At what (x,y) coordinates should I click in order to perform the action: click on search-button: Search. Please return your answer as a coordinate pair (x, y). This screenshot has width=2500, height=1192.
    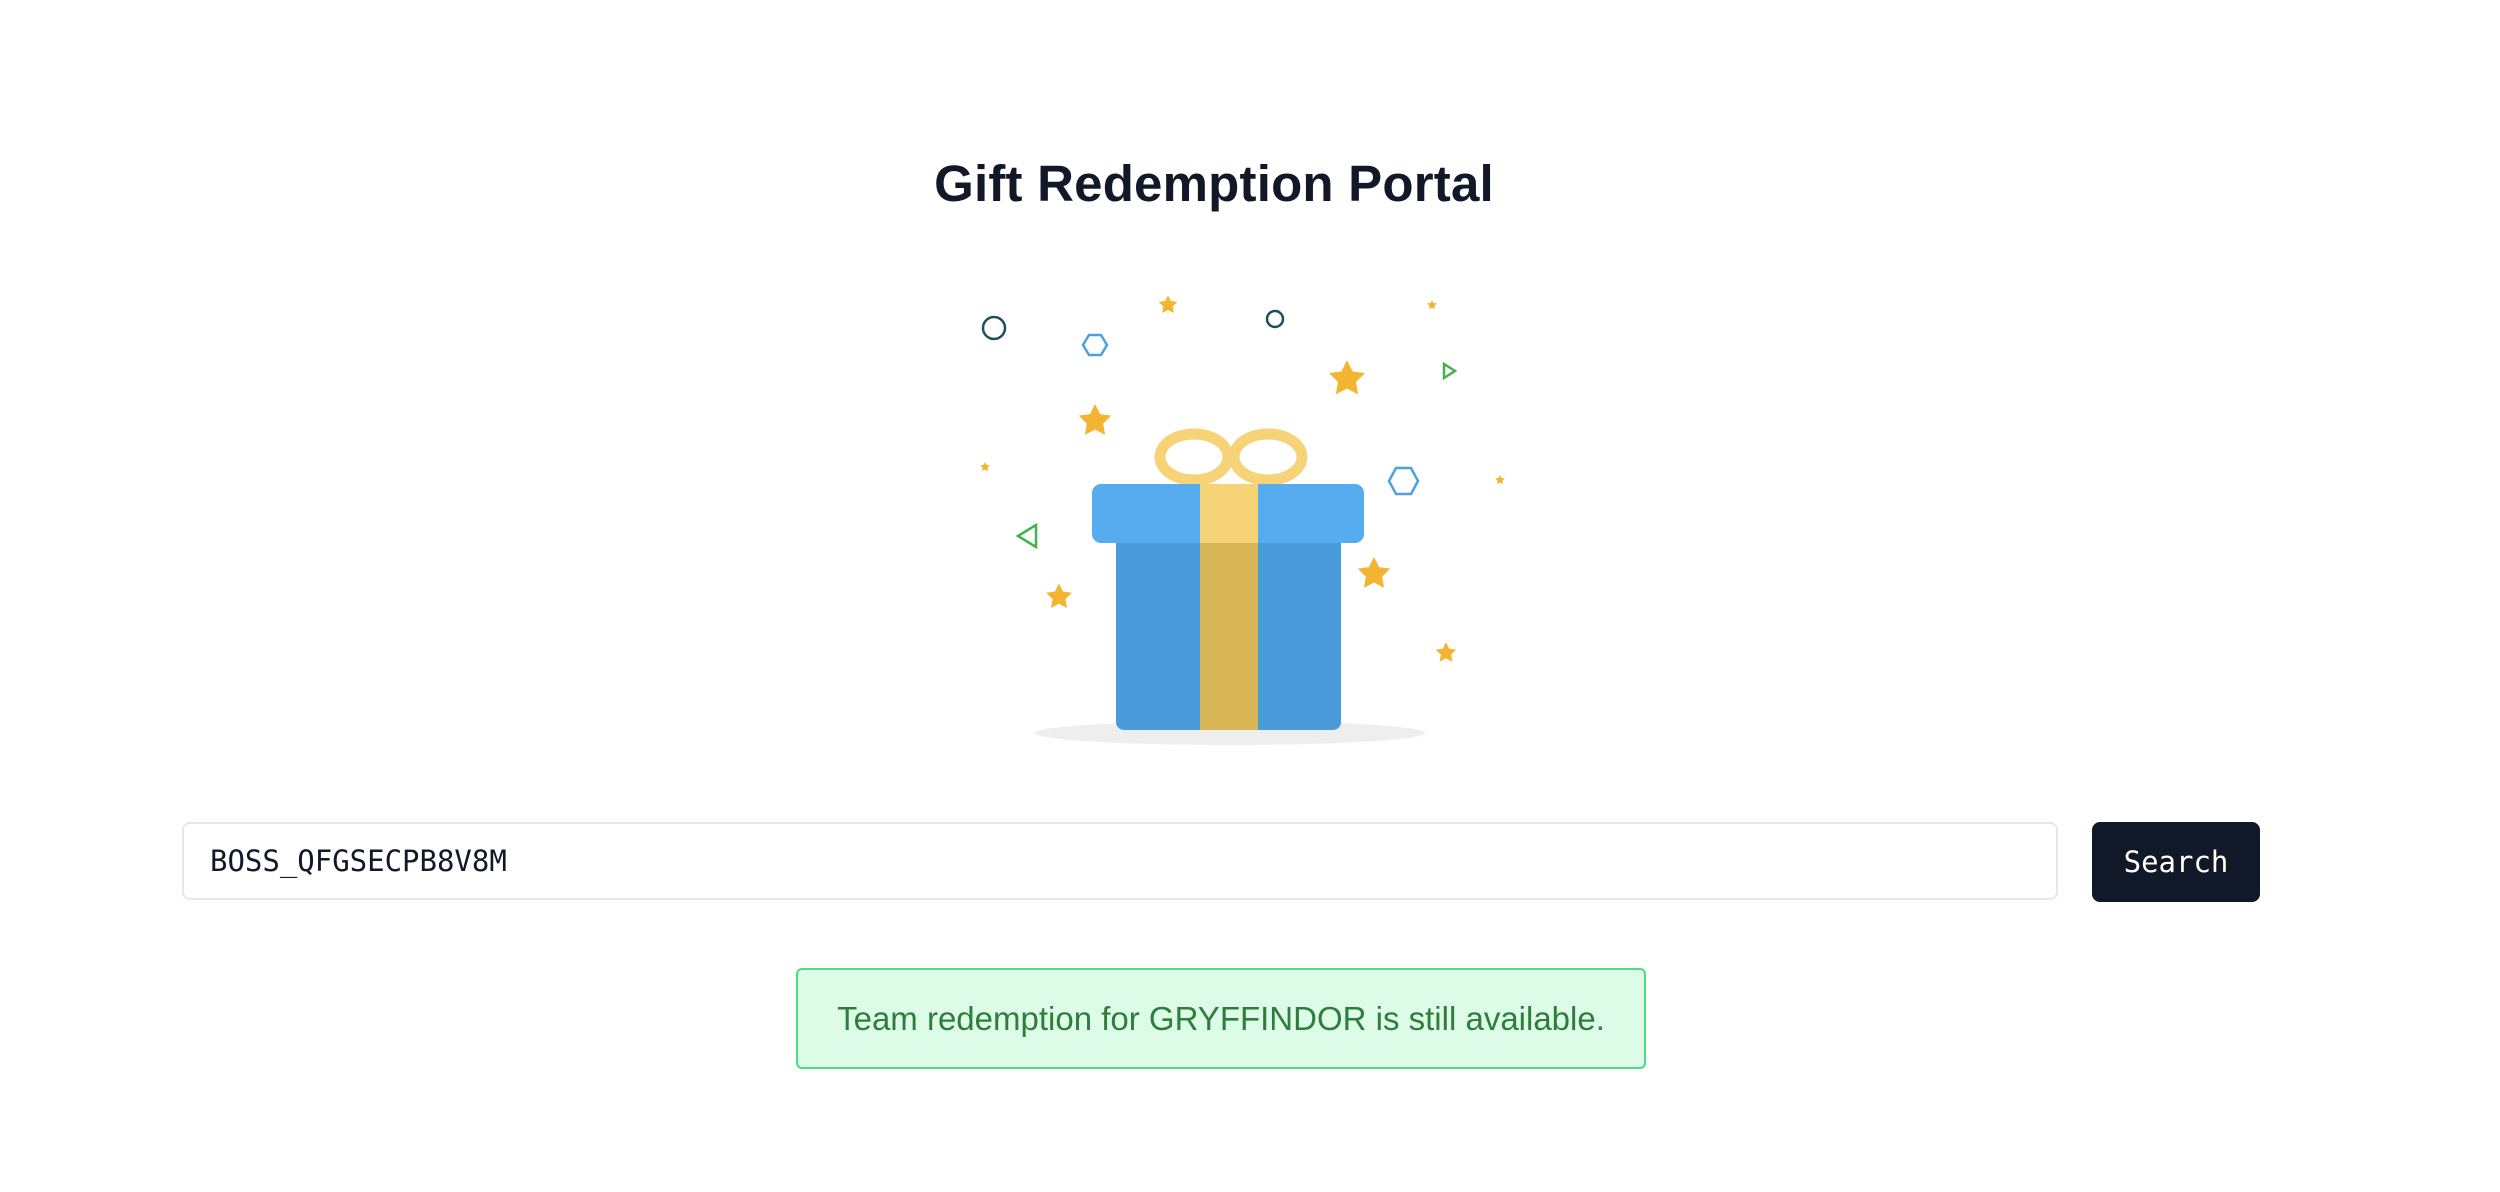
    Looking at the image, I should click on (2176, 862).